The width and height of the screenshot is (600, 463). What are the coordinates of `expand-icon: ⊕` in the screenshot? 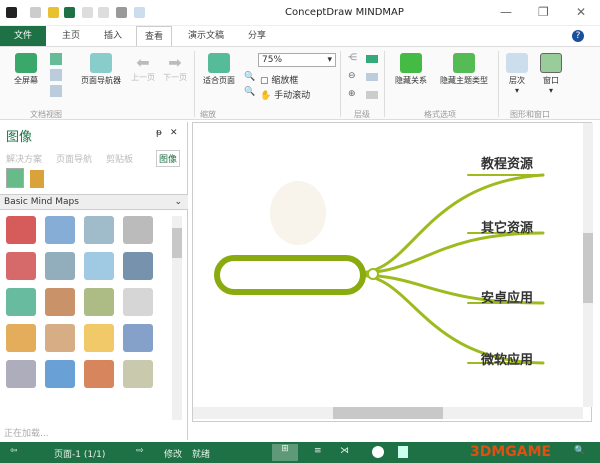 It's located at (352, 94).